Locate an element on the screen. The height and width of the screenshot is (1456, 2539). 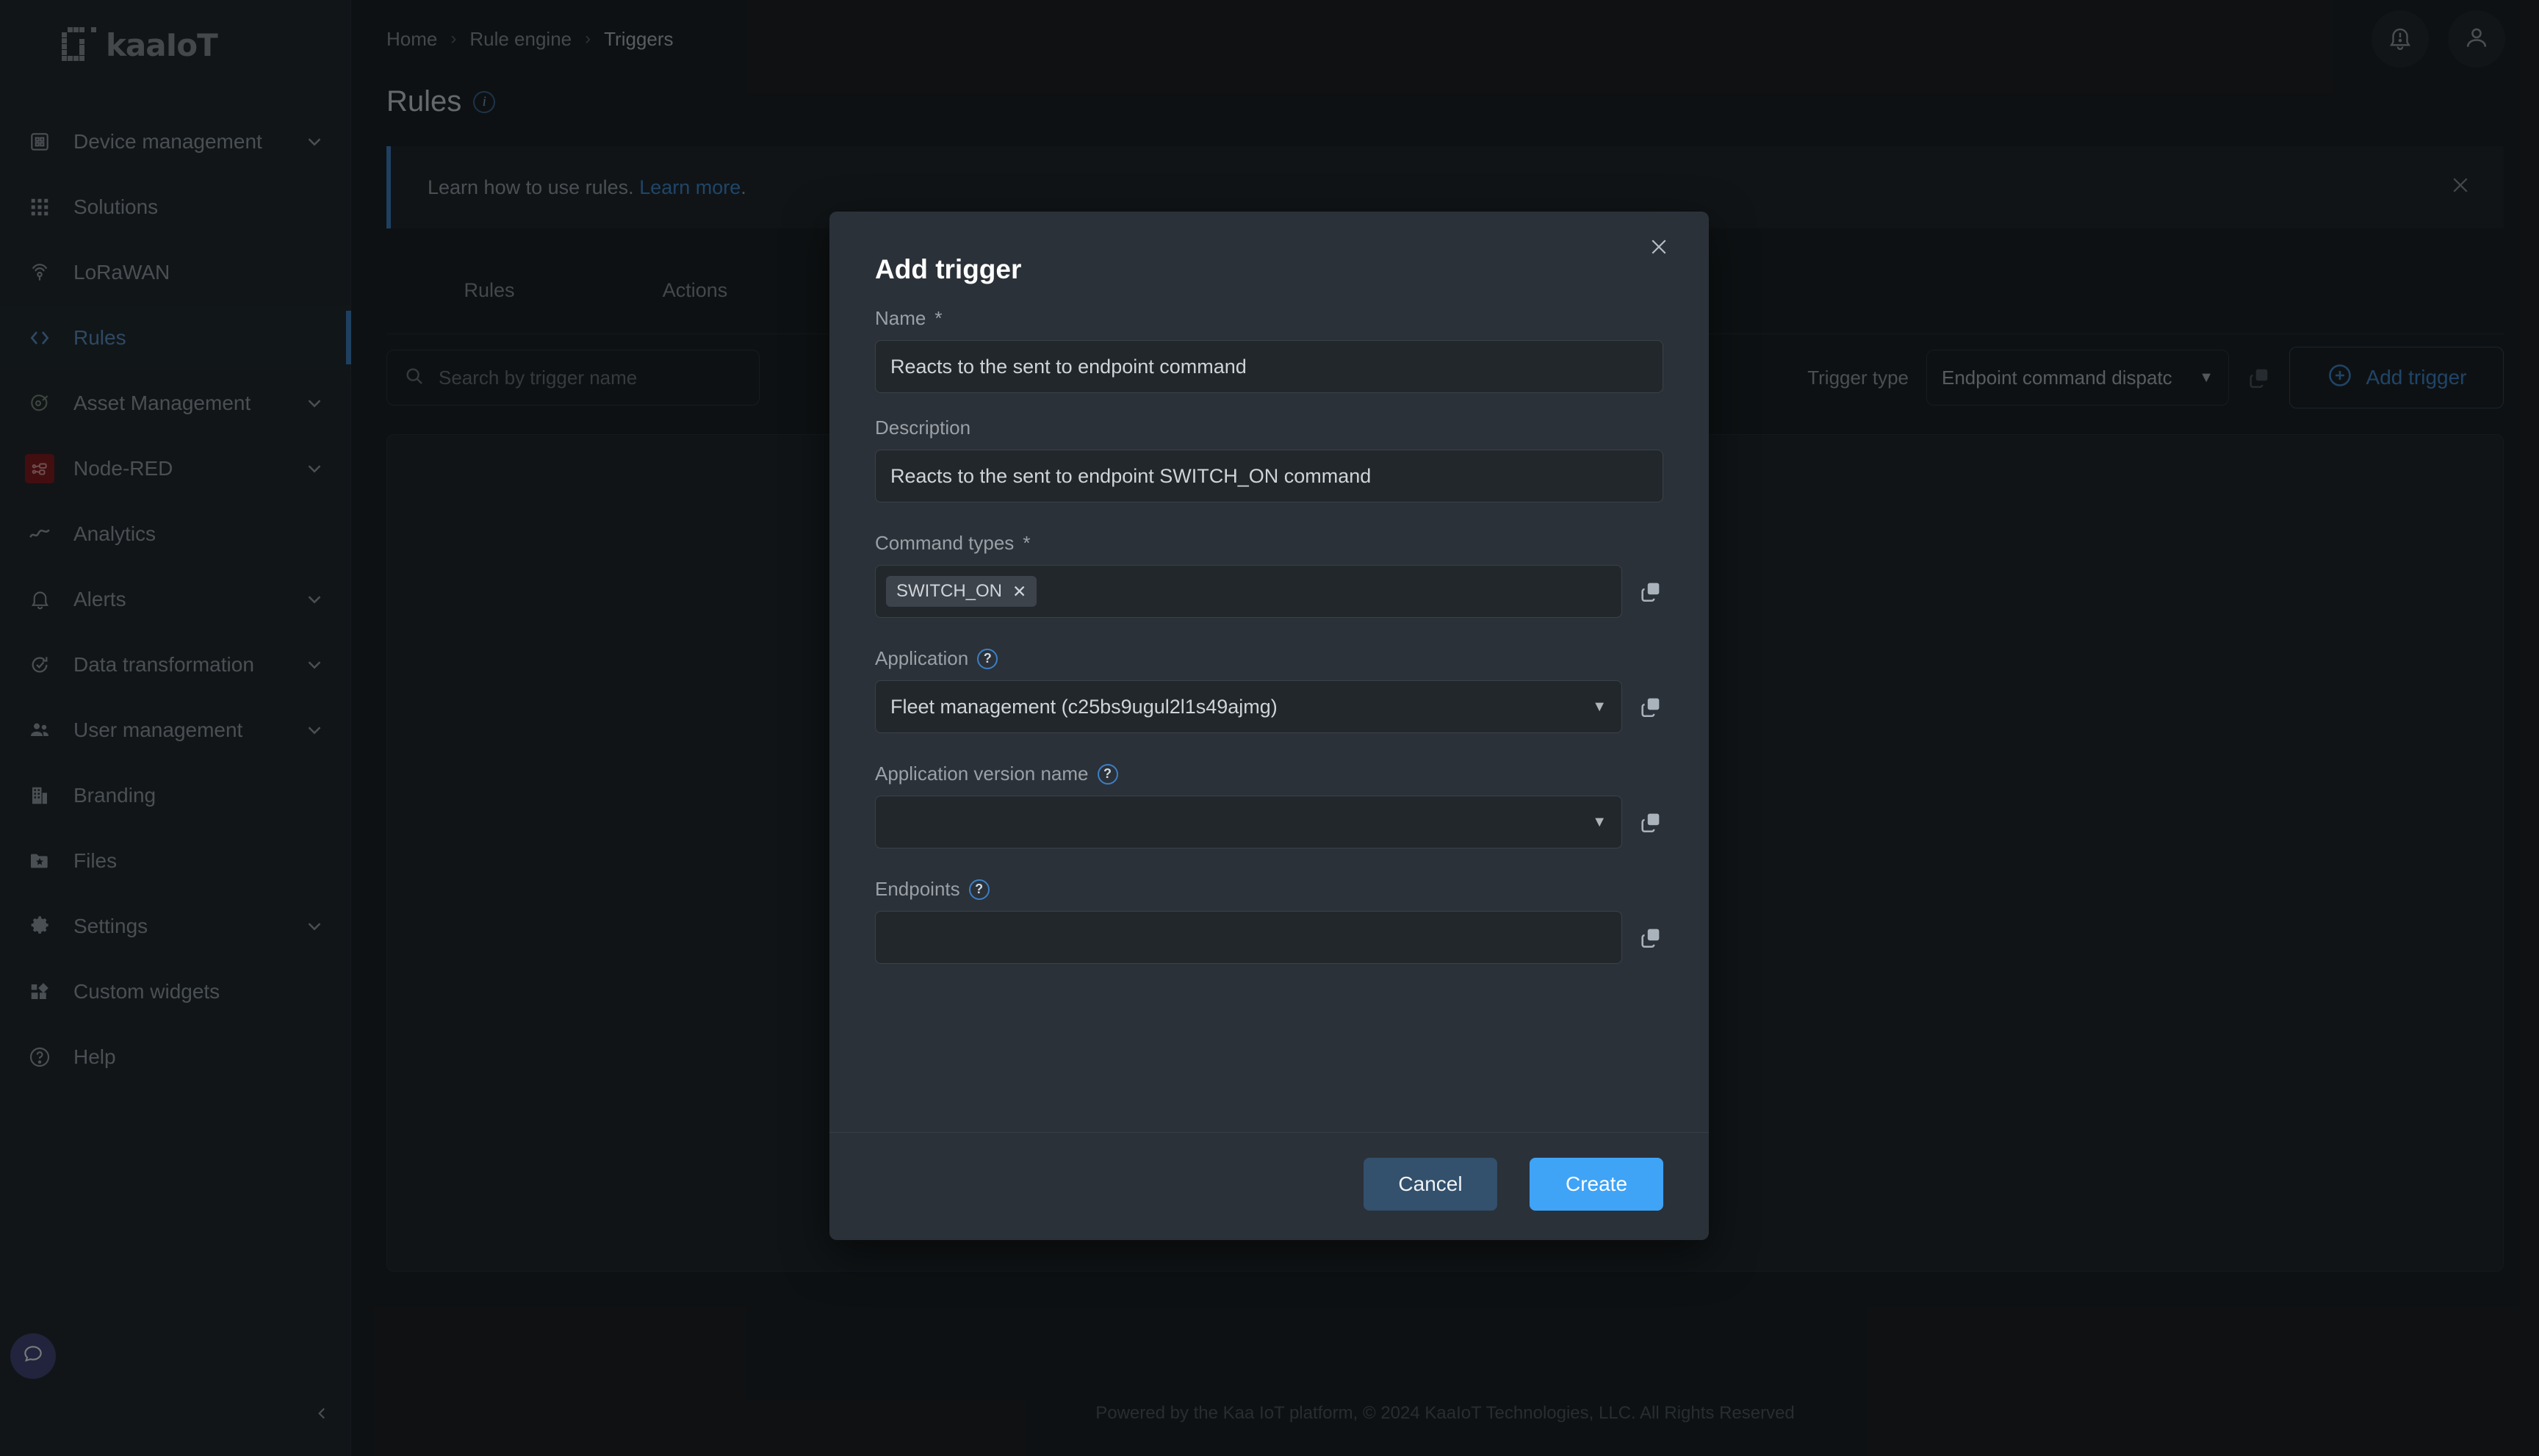
field-label-text: Application is located at coordinates (922, 658).